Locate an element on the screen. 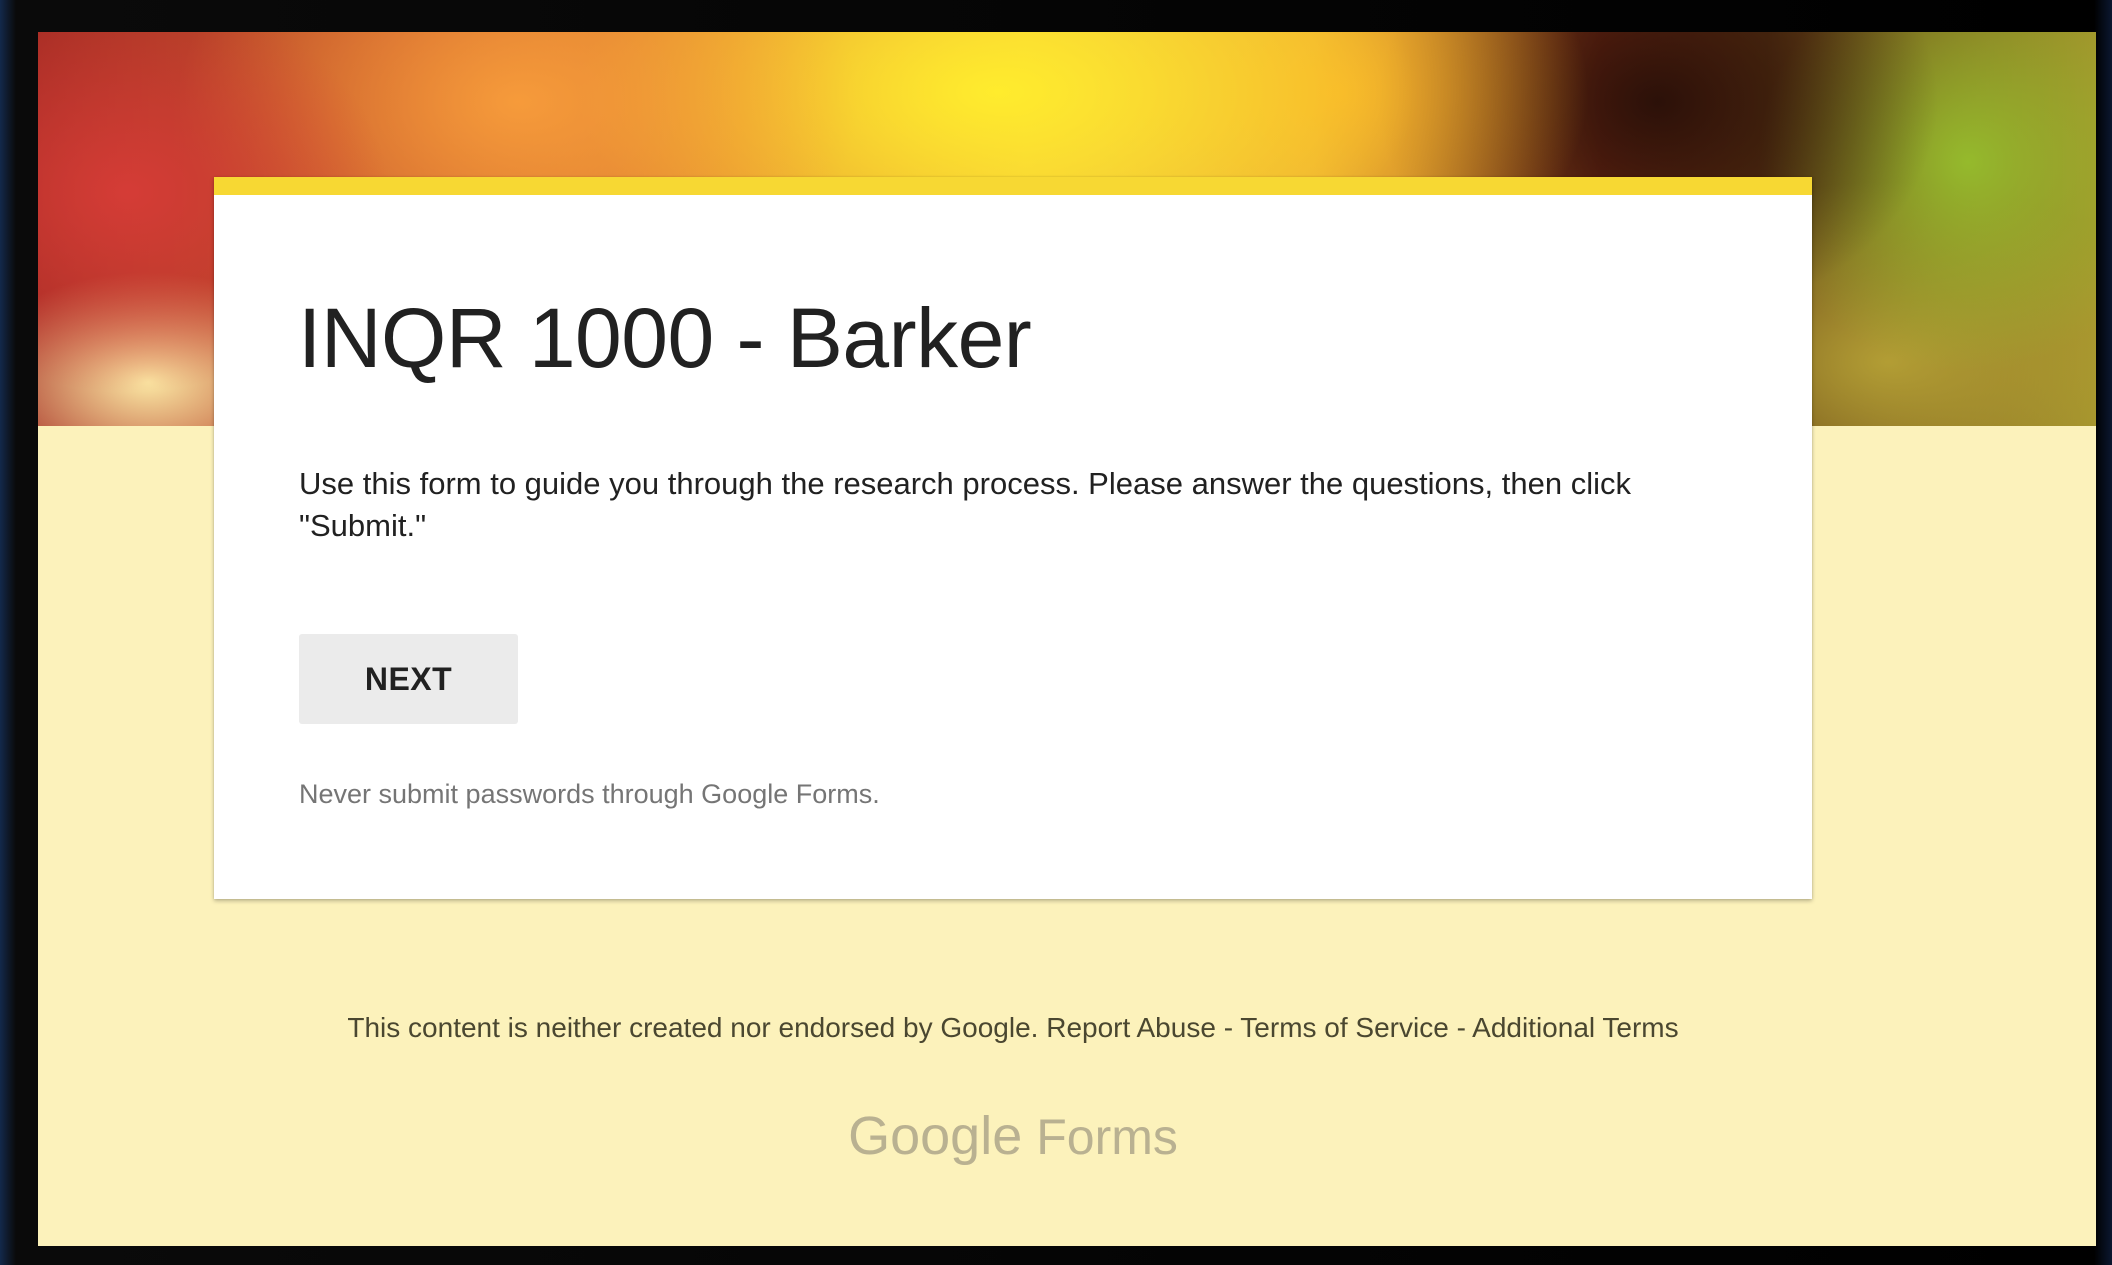  next-button: NEXT is located at coordinates (408, 679).